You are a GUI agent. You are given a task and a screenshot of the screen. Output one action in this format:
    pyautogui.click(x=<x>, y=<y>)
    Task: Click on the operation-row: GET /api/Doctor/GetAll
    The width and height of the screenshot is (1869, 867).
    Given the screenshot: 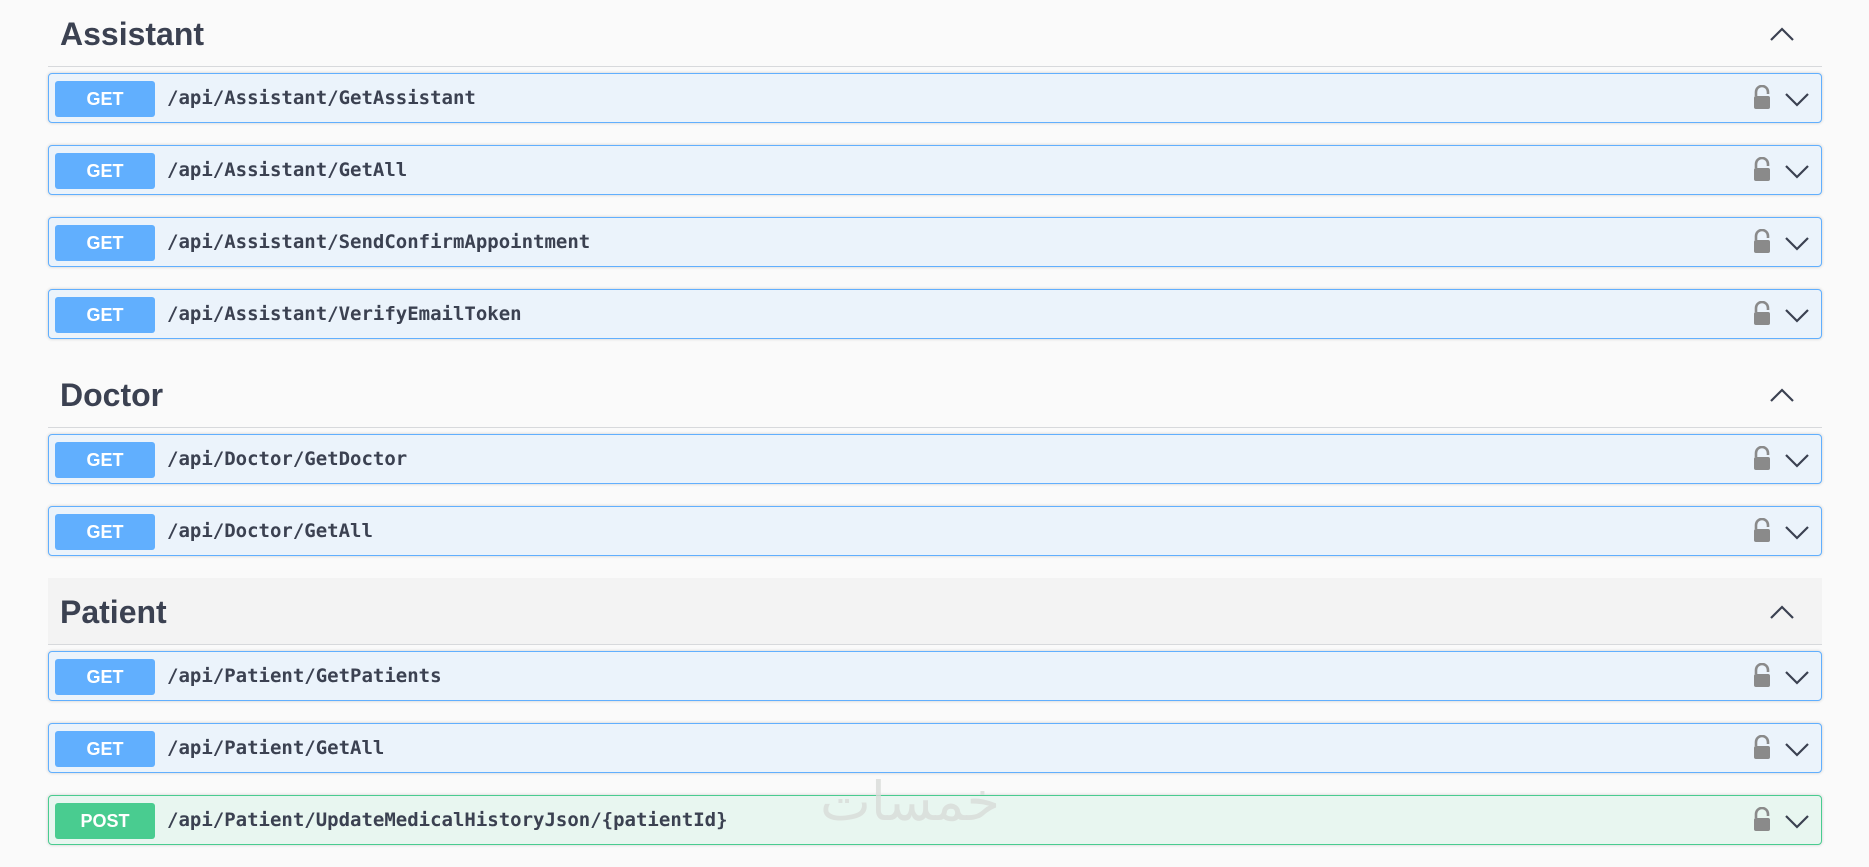 What is the action you would take?
    pyautogui.click(x=935, y=531)
    